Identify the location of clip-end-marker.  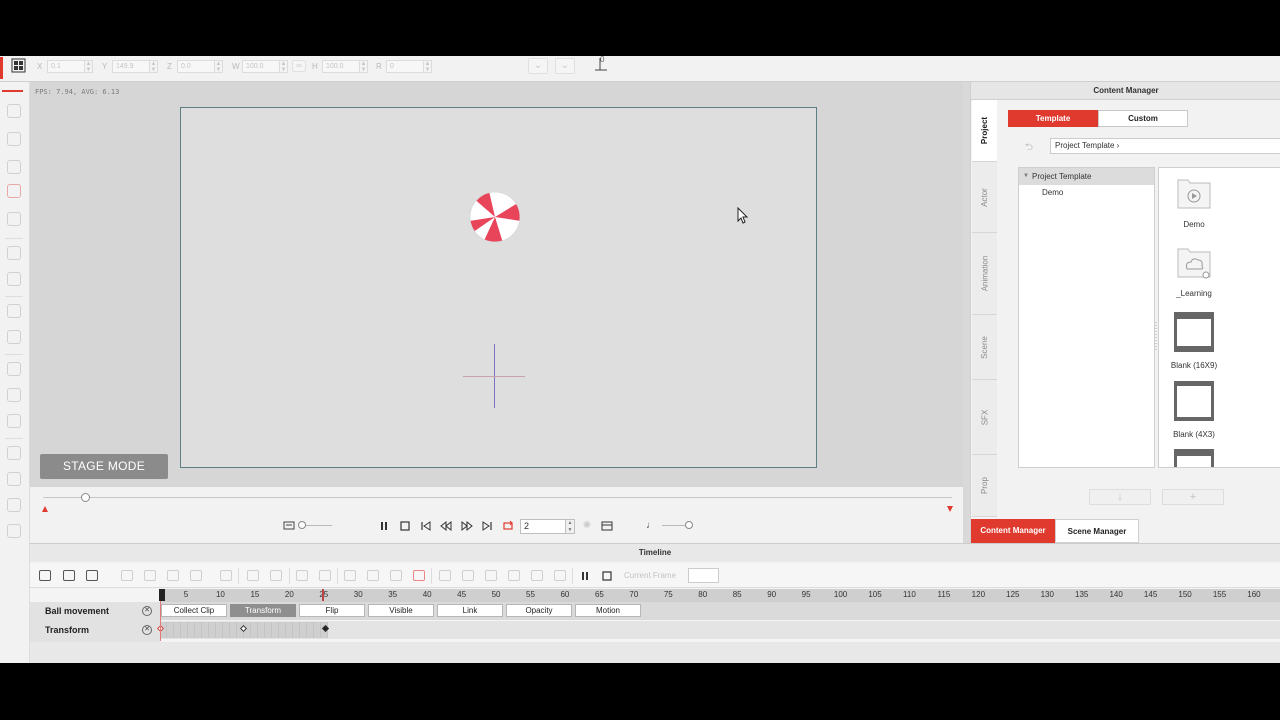
(323, 595).